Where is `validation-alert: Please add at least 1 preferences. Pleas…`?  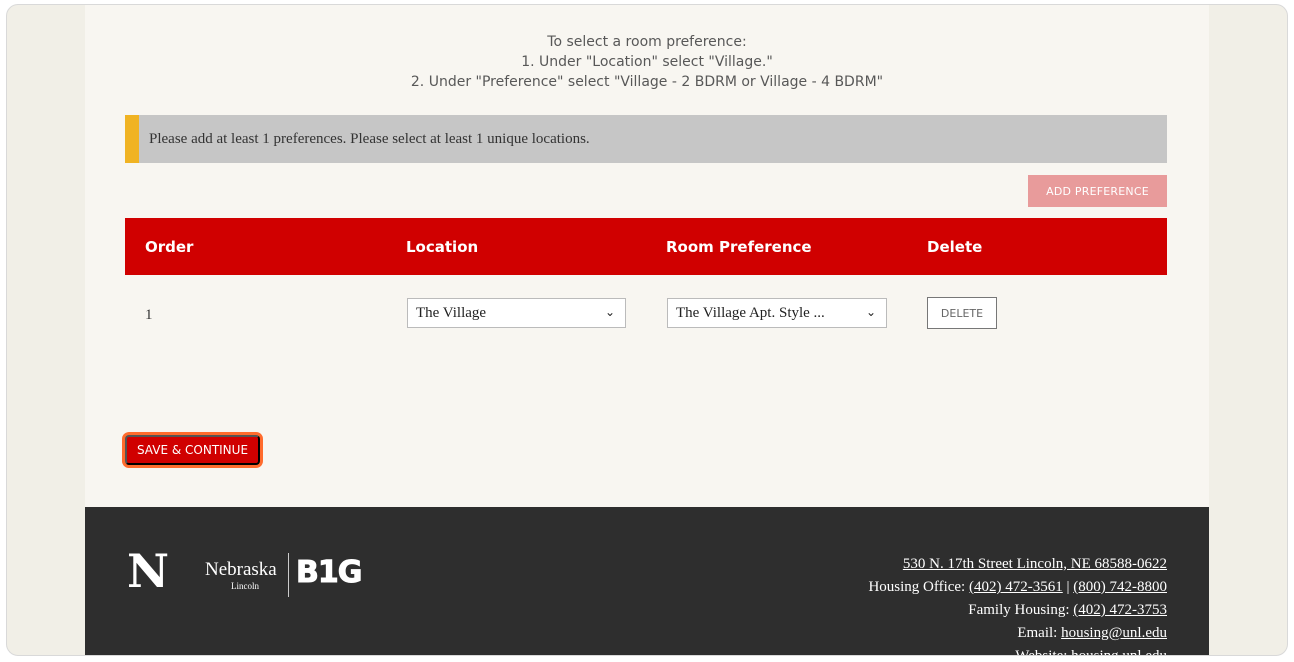
validation-alert: Please add at least 1 preferences. Pleas… is located at coordinates (646, 139).